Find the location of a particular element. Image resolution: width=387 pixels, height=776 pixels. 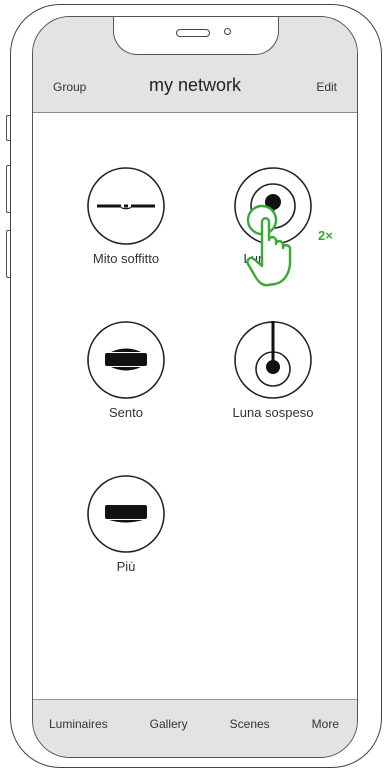

edit-button: Edit is located at coordinates (326, 87).